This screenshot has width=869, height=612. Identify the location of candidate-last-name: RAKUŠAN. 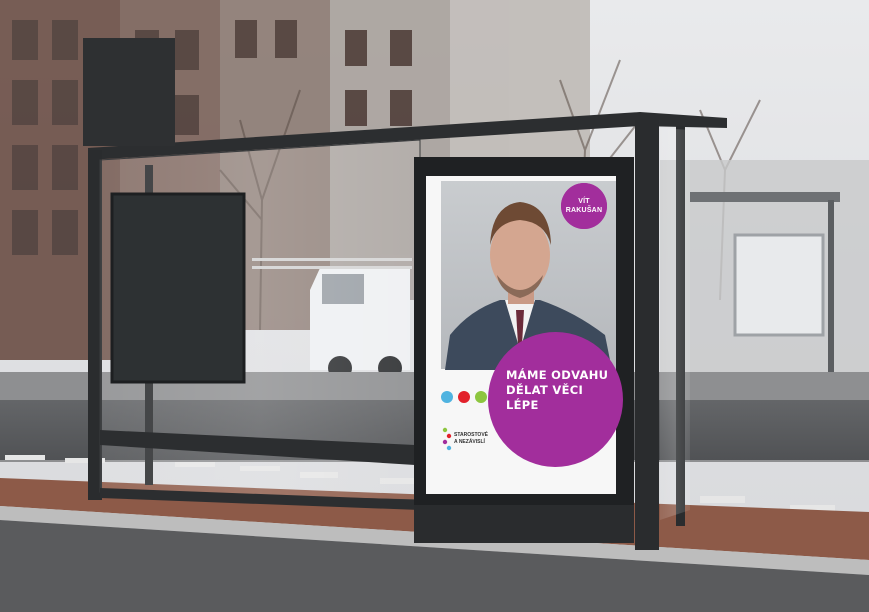
(584, 210).